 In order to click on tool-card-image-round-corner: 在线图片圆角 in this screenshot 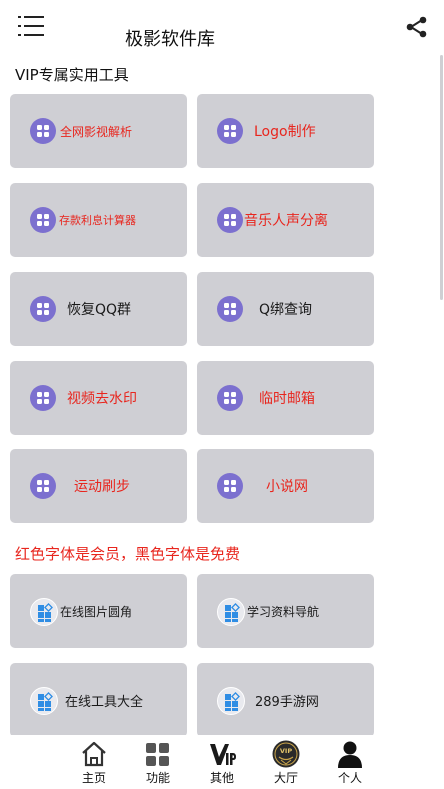, I will do `click(98, 611)`.